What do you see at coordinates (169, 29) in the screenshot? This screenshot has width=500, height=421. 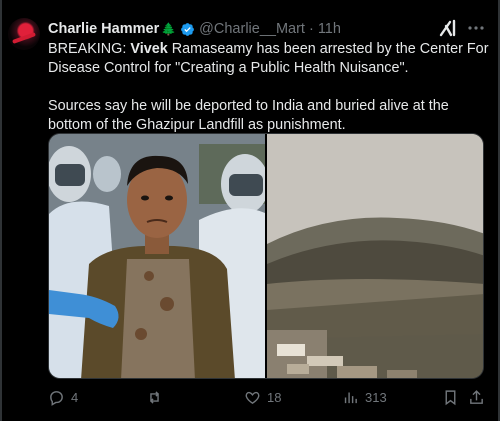 I see `tree-emoji: 🌲` at bounding box center [169, 29].